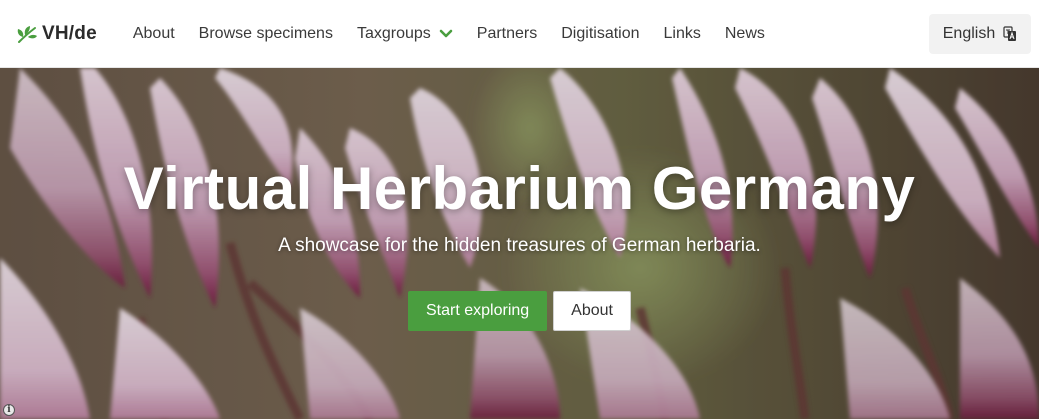 The image size is (1039, 419). What do you see at coordinates (393, 33) in the screenshot?
I see `nav-item-taxgroups-label: Taxgroups` at bounding box center [393, 33].